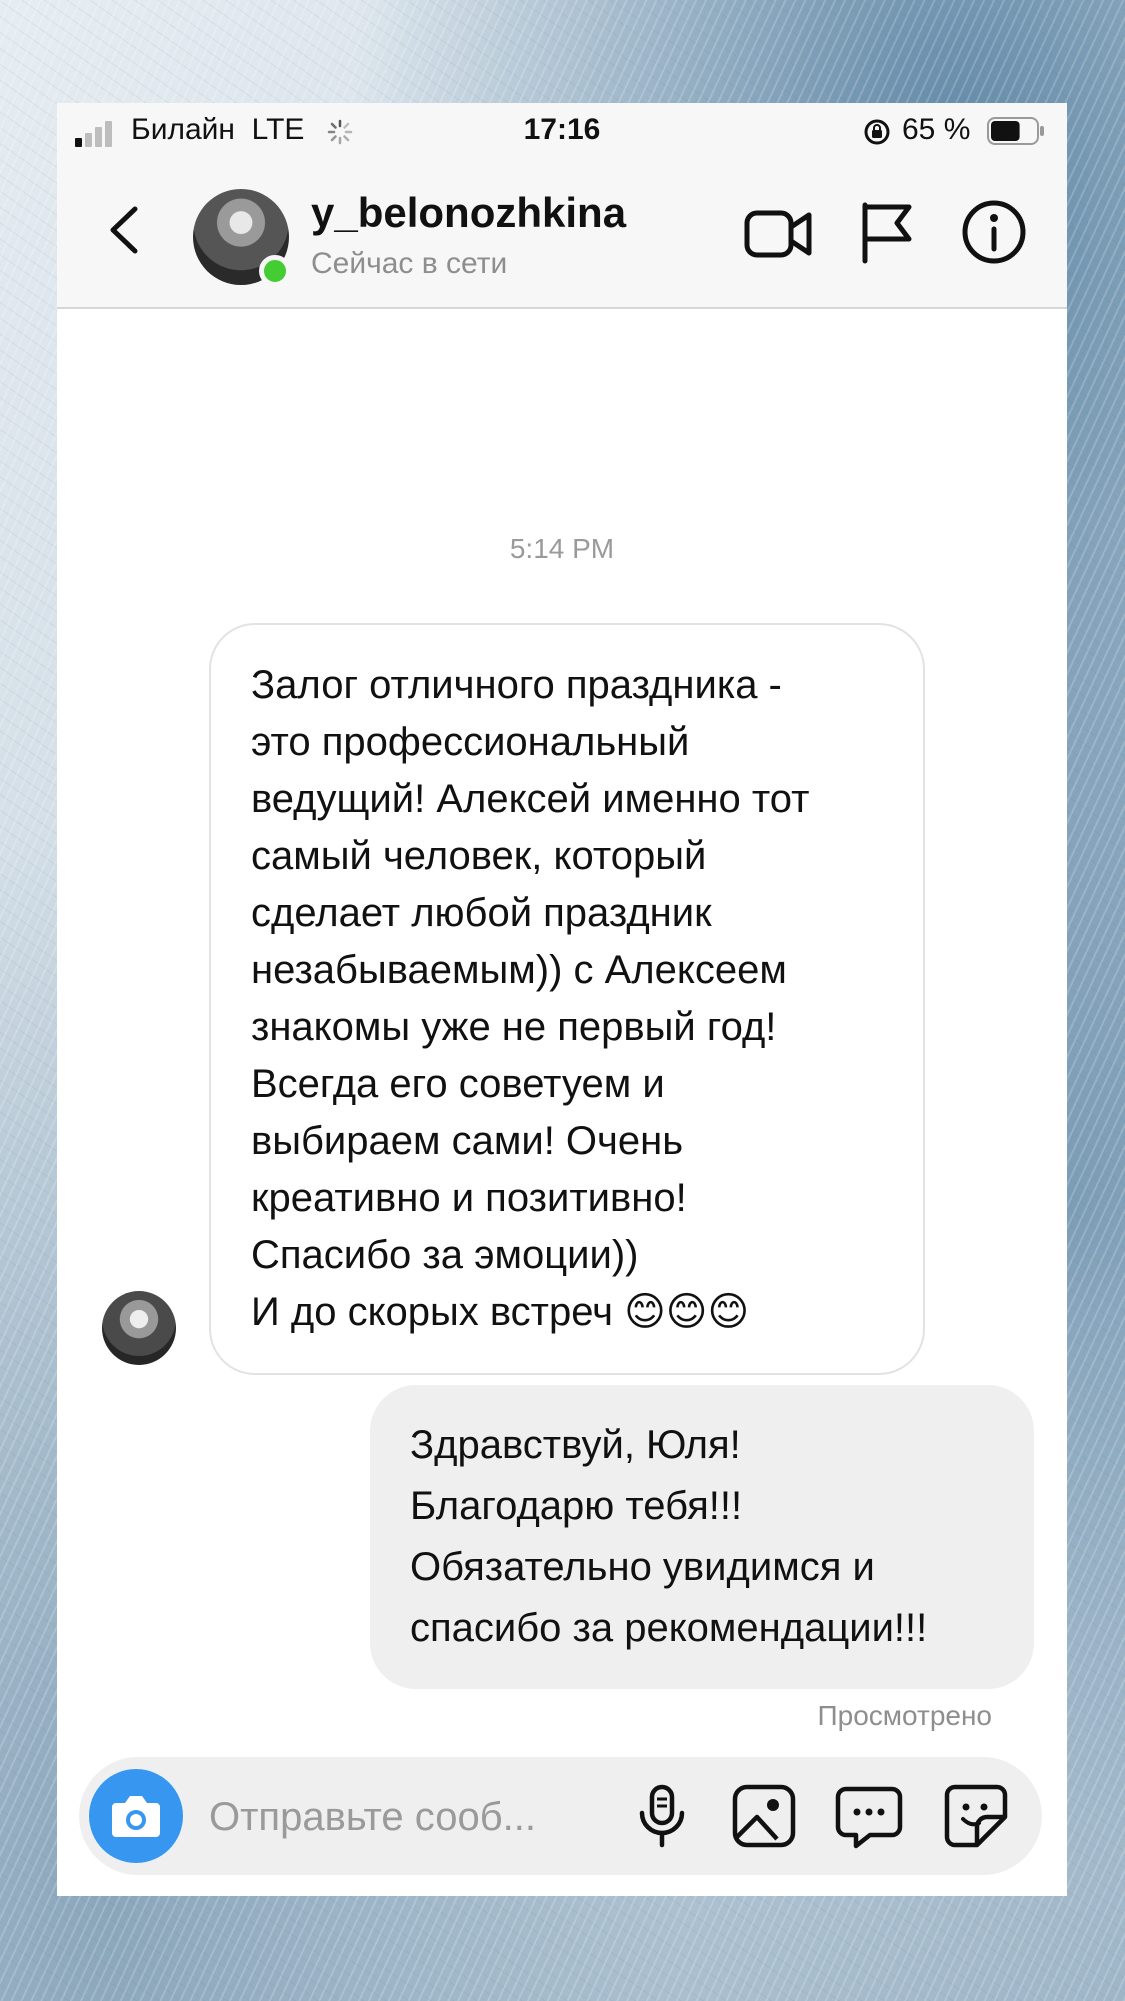  What do you see at coordinates (936, 129) in the screenshot?
I see `battery-percent: 65 %` at bounding box center [936, 129].